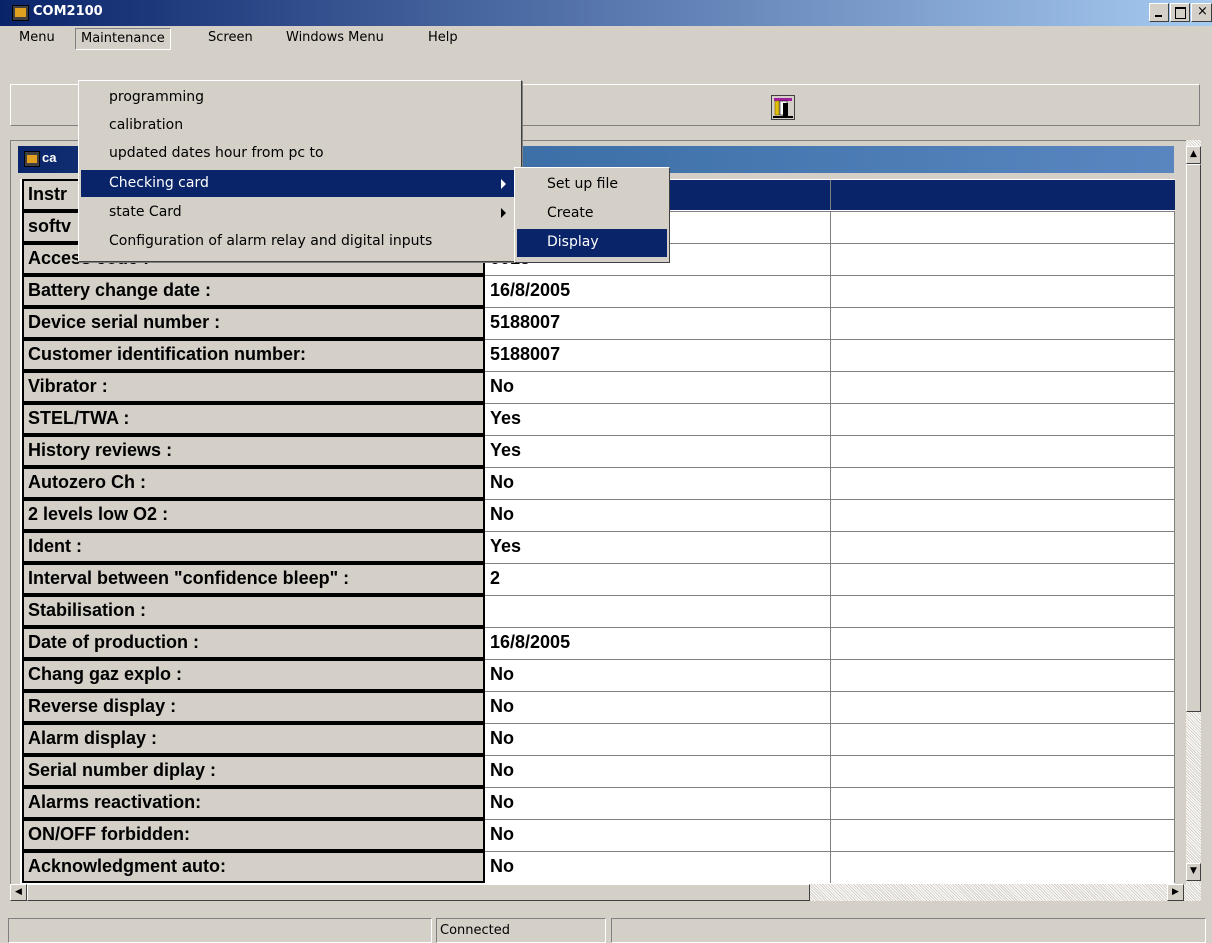 This screenshot has width=1212, height=943. I want to click on property-label: Device serial number :, so click(253, 323).